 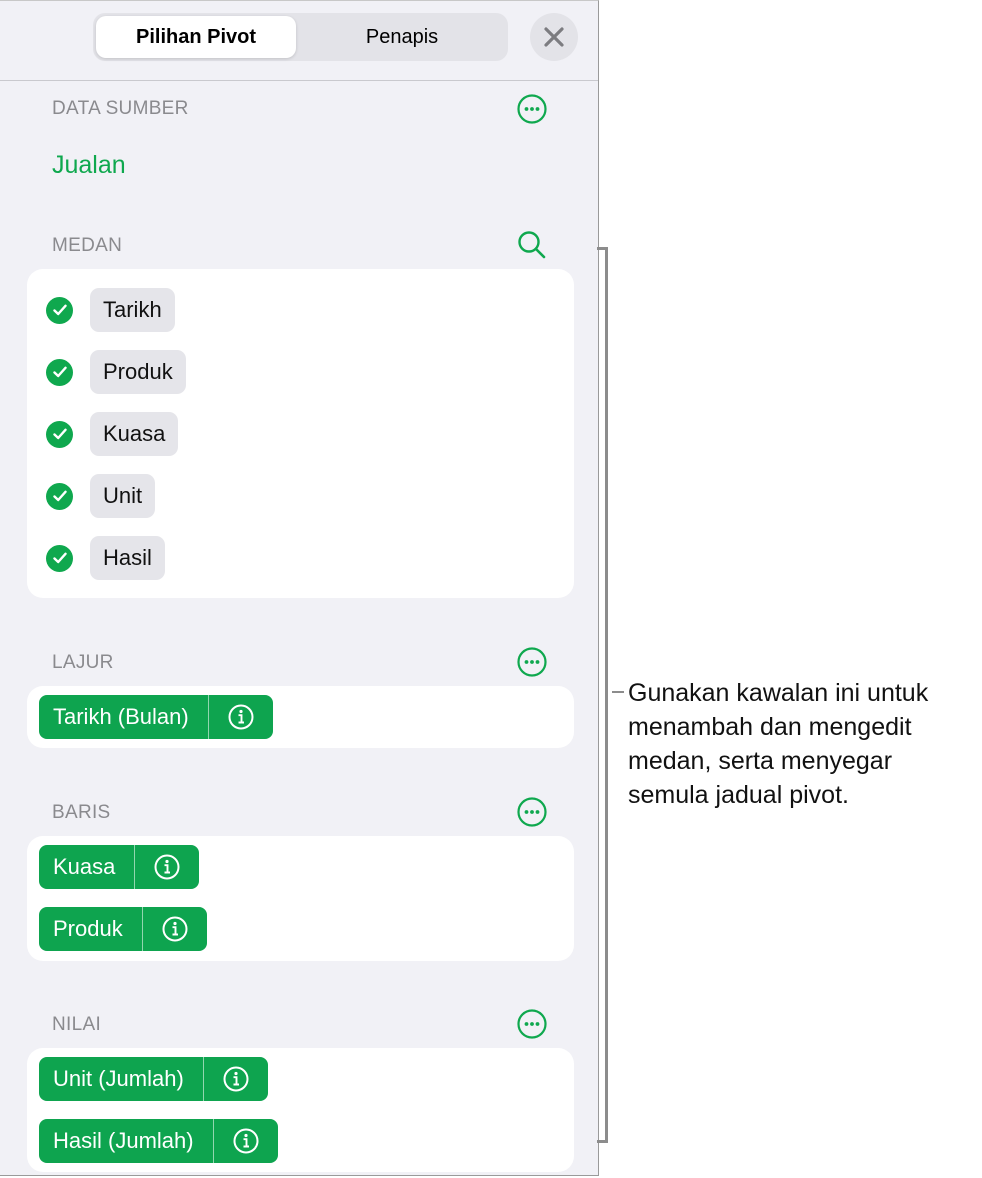 I want to click on fields-search-button, so click(x=532, y=245).